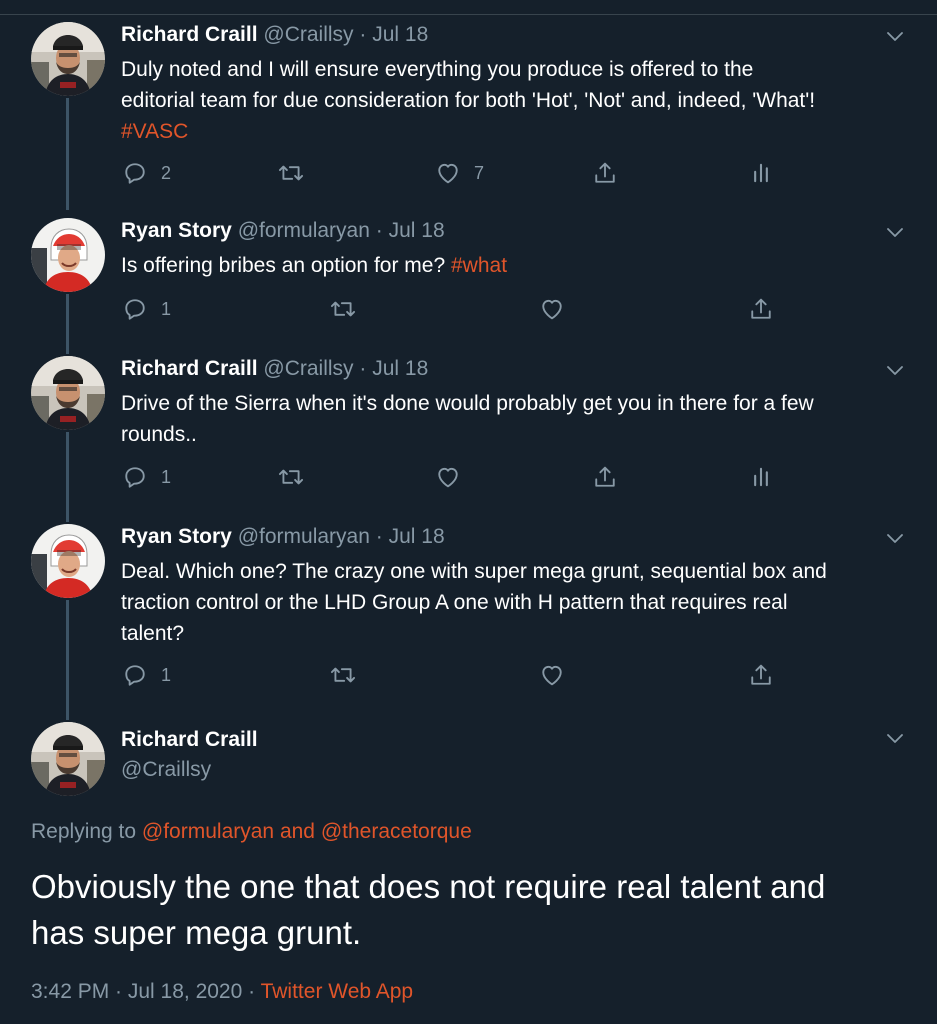 This screenshot has width=937, height=1024. I want to click on reply-count: 1, so click(166, 476).